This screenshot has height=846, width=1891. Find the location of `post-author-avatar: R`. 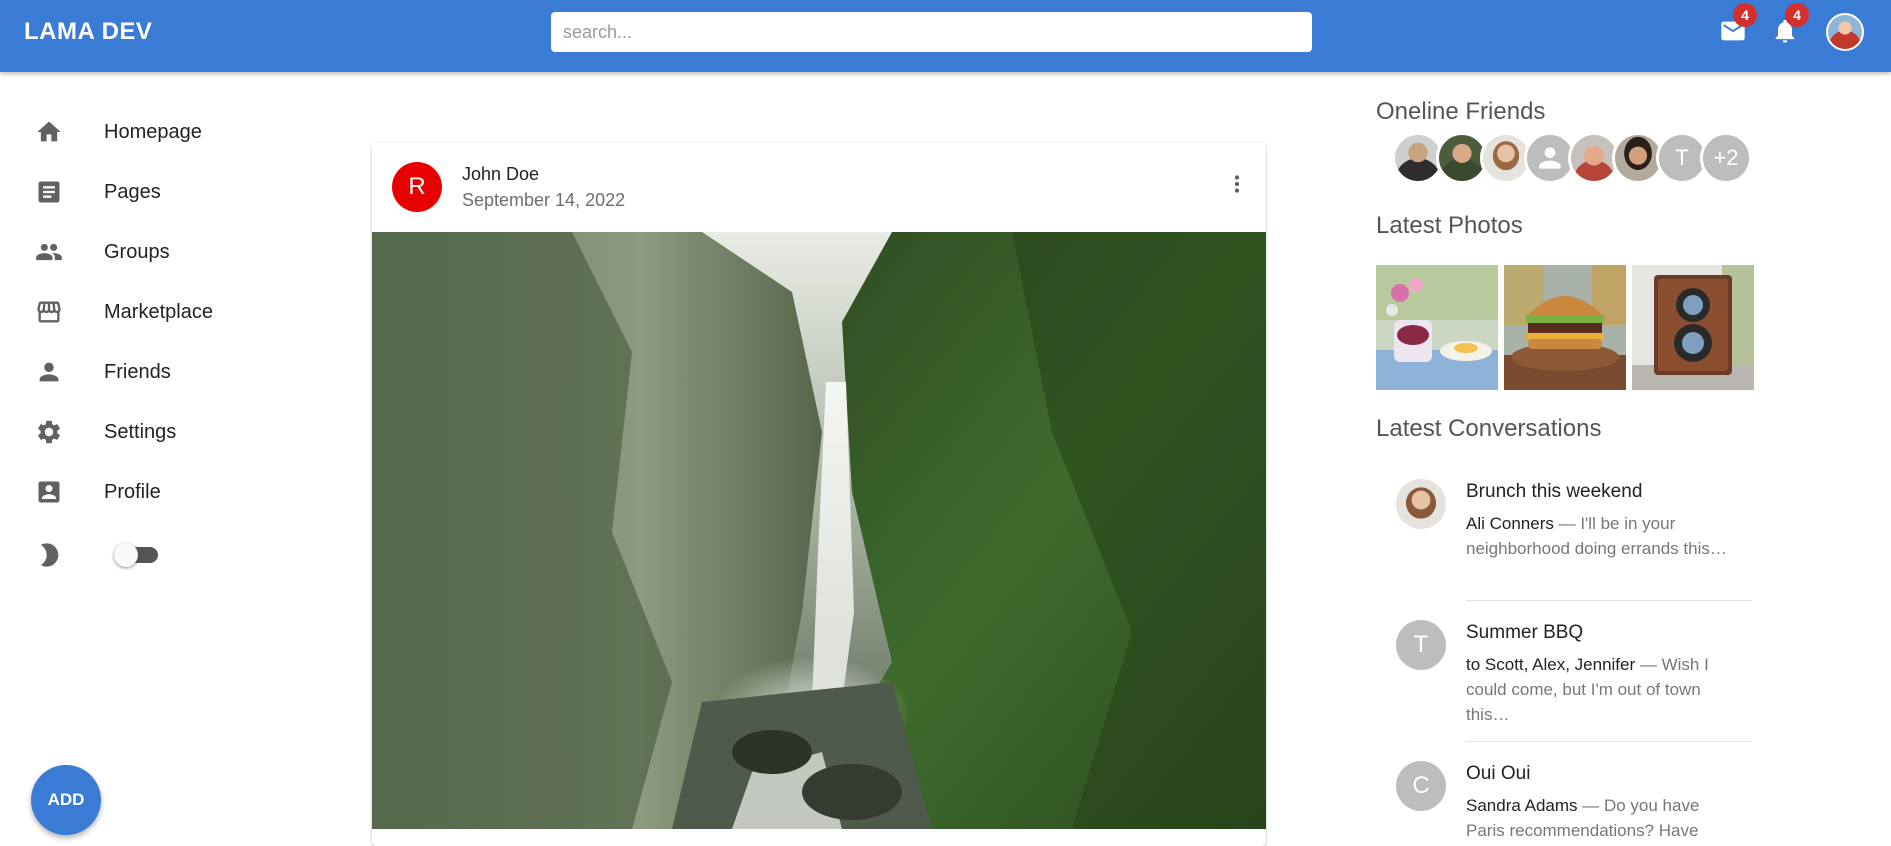

post-author-avatar: R is located at coordinates (417, 187).